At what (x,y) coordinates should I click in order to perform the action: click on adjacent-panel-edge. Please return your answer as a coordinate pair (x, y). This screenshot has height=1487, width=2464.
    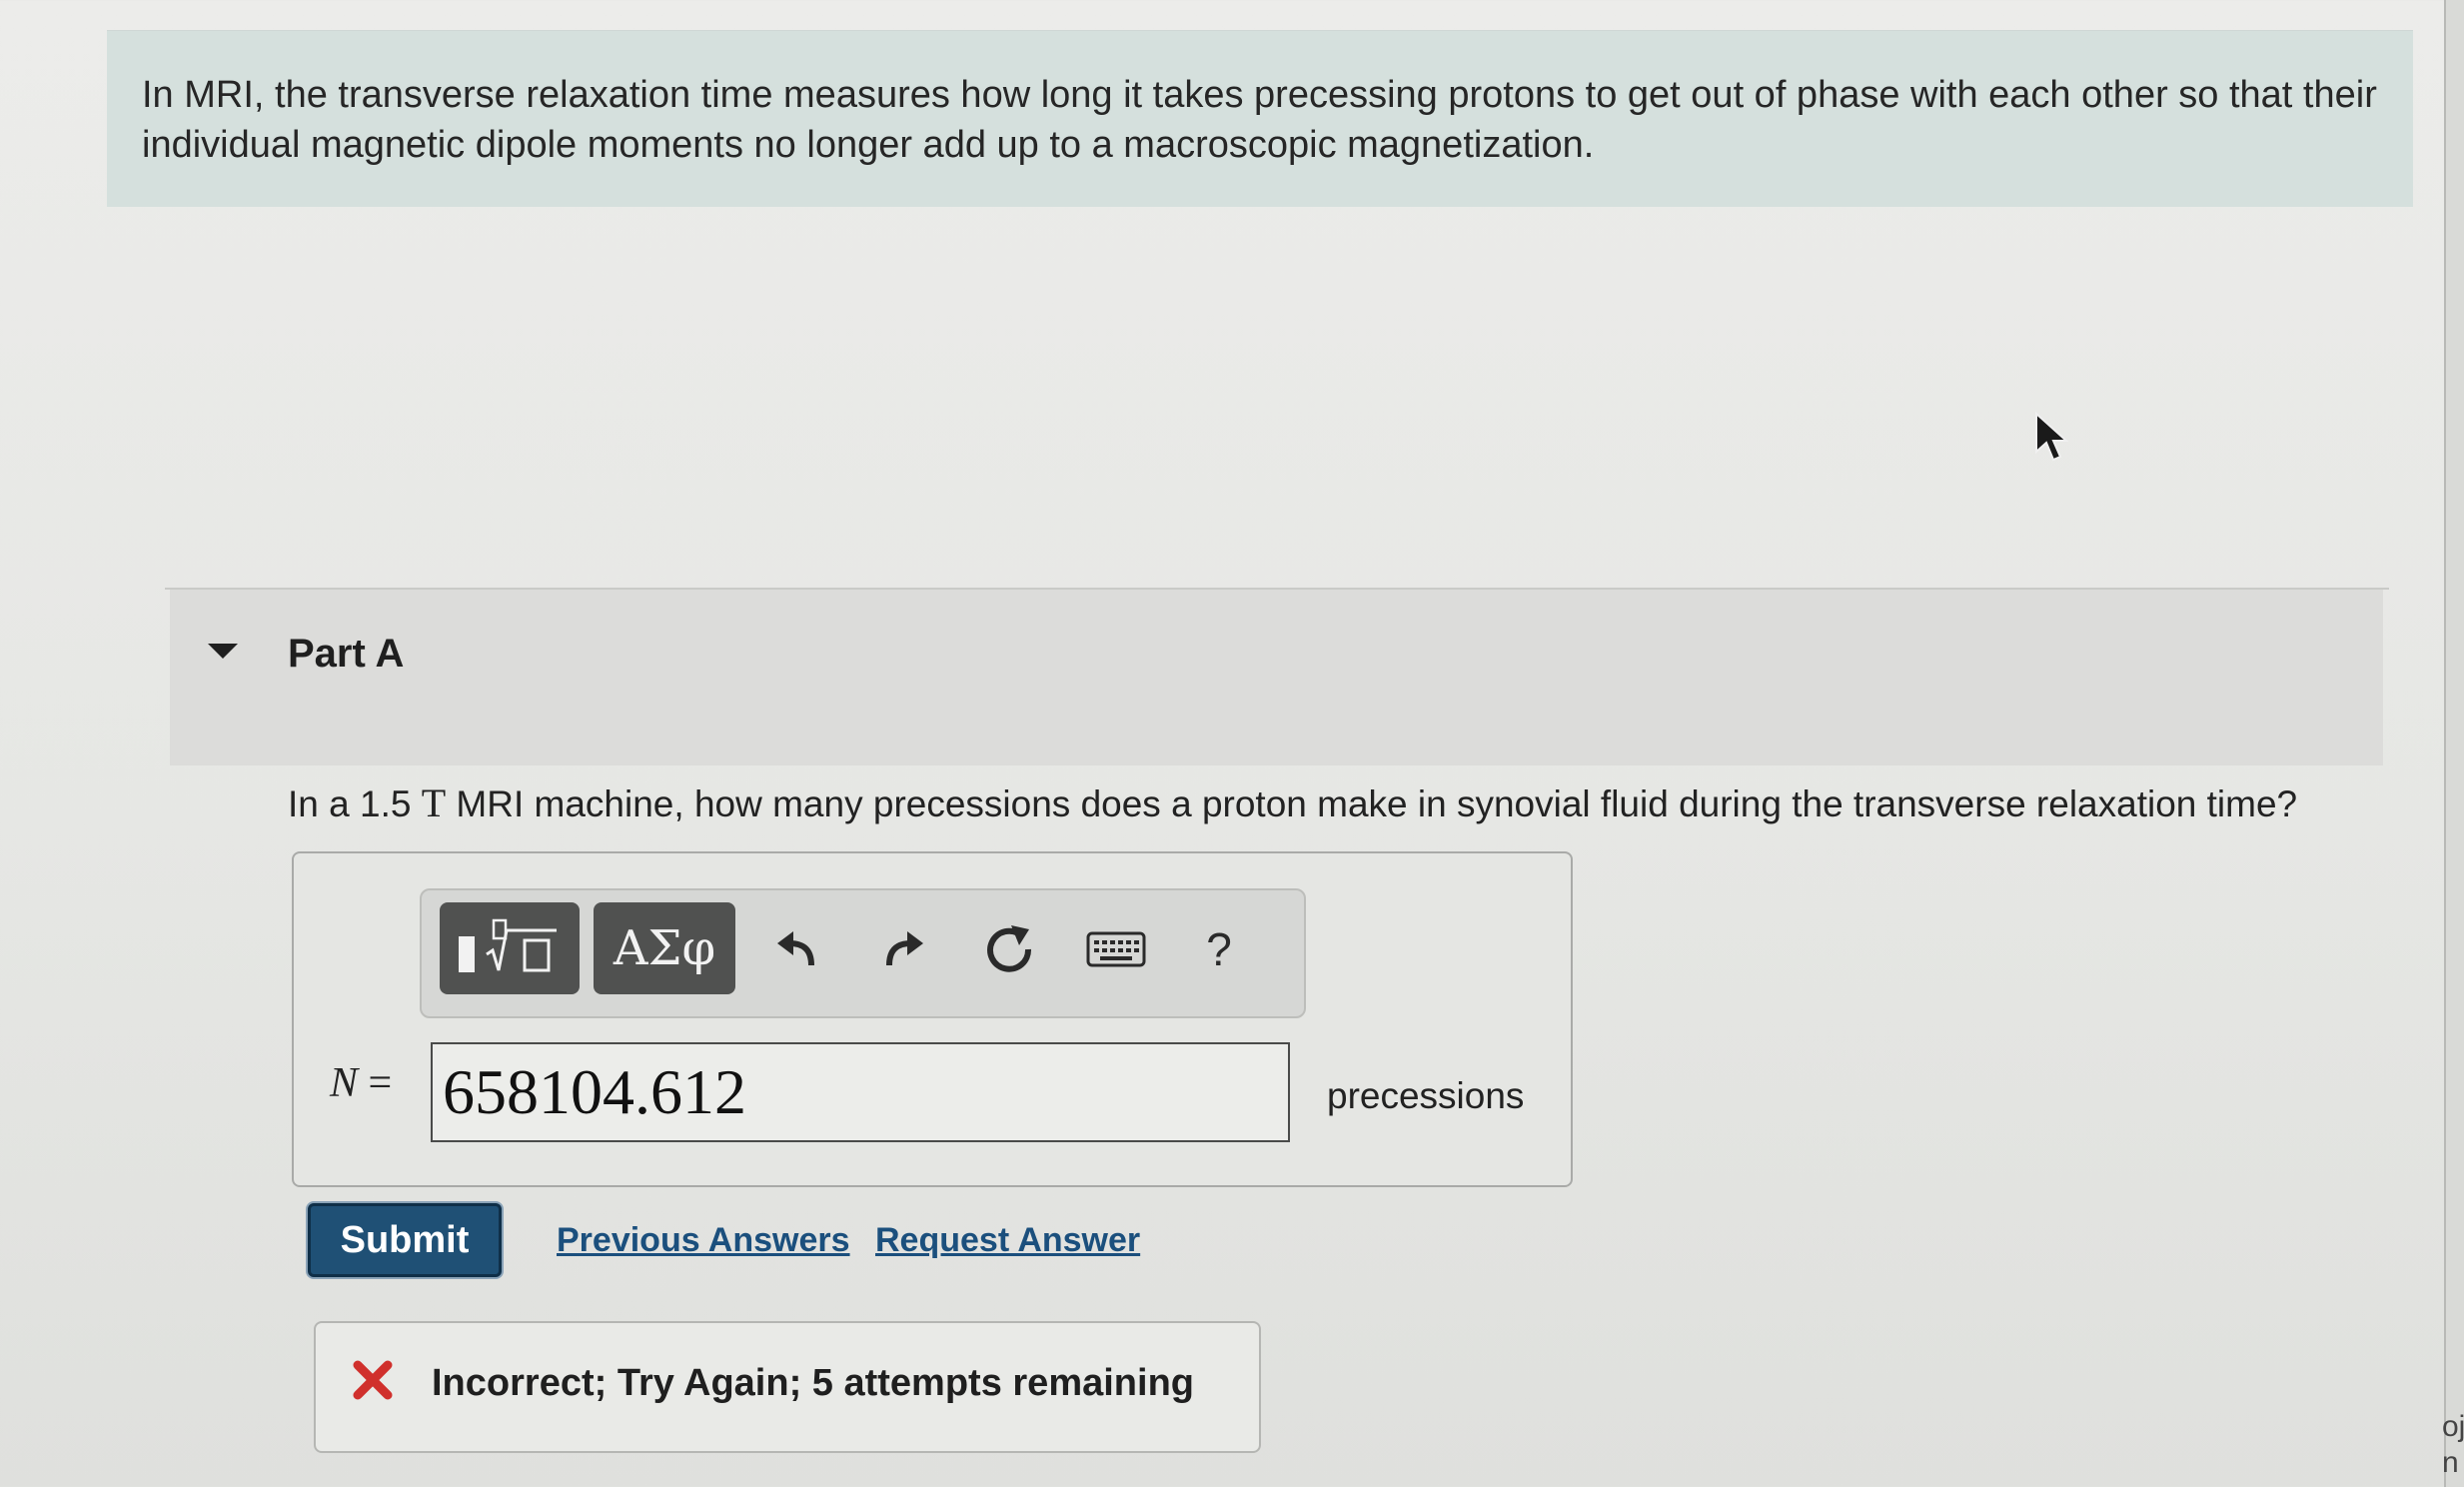
    Looking at the image, I should click on (2454, 743).